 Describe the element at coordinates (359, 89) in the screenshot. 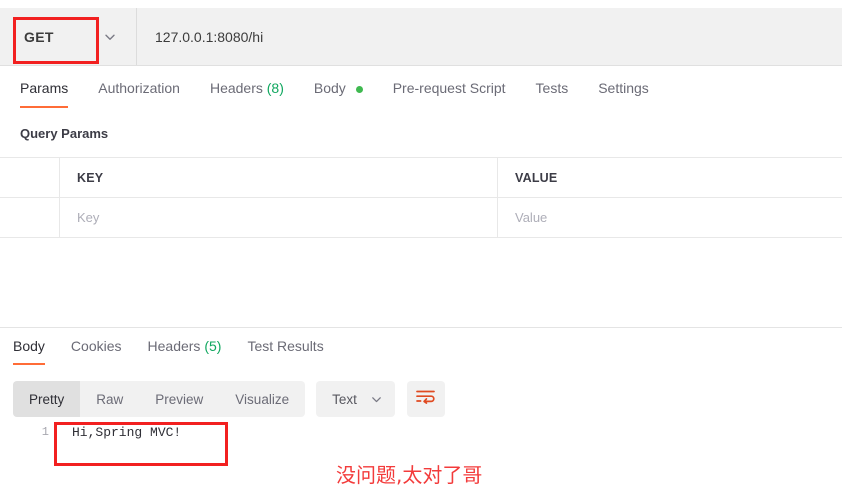

I see `body-modified-dot-icon` at that location.